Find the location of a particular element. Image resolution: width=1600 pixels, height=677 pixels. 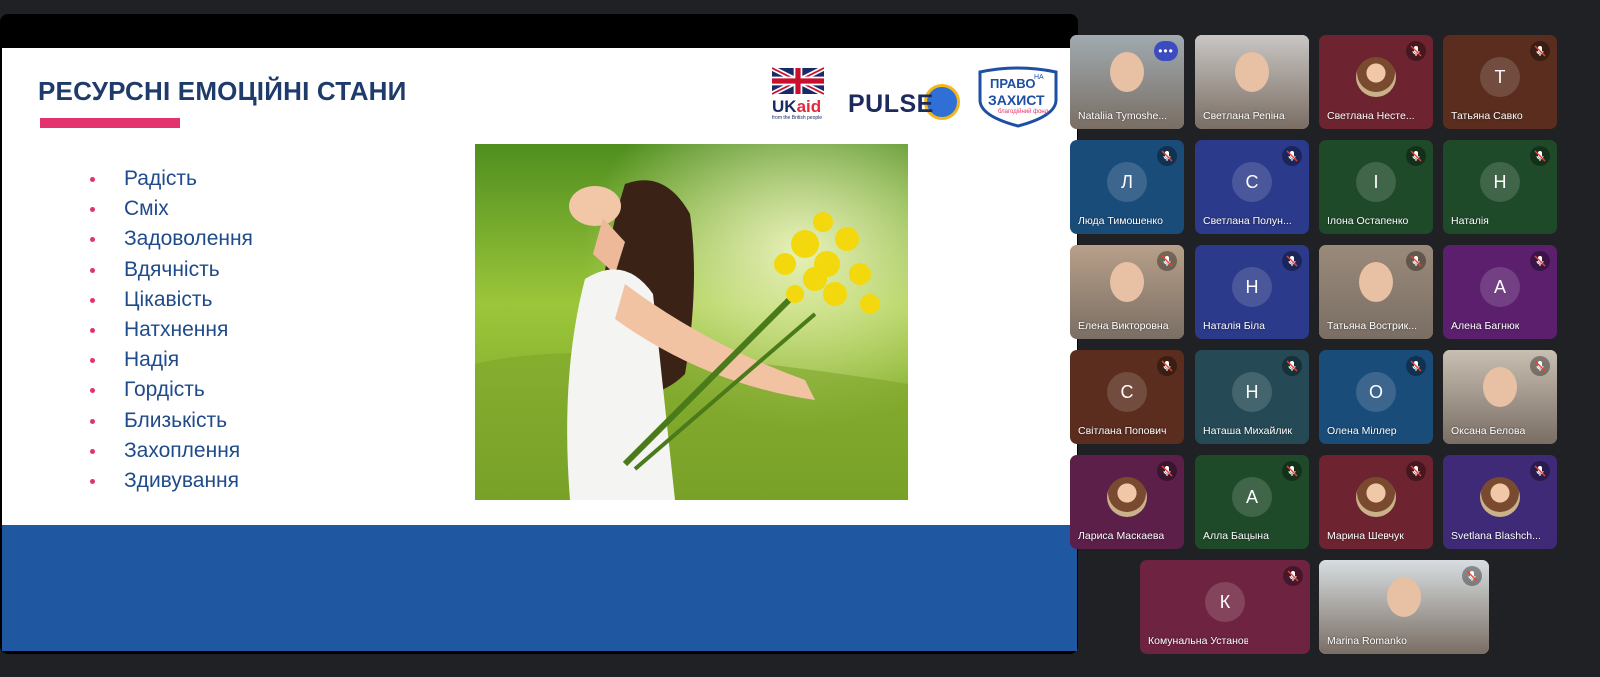

emotion-item: Захоплення is located at coordinates (170, 451).